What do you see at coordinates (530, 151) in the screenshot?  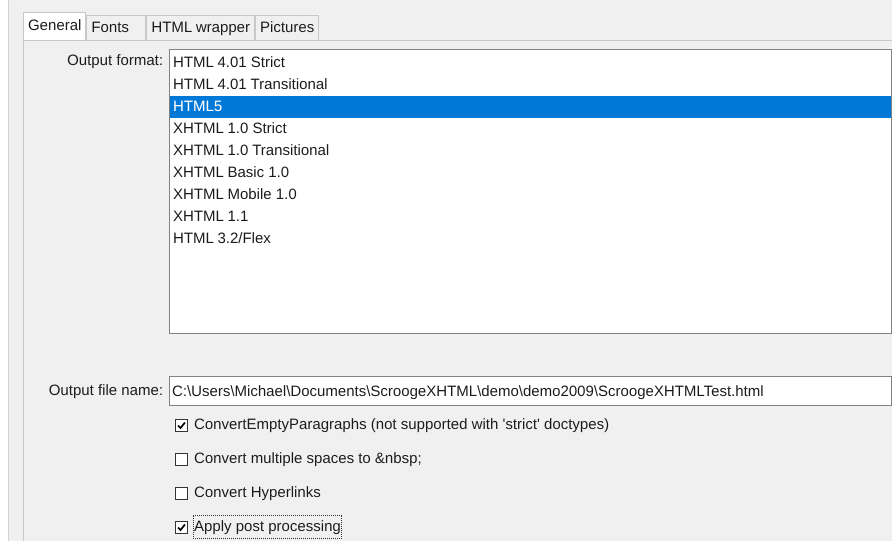 I see `list-item: XHTML 1.0 Transitional` at bounding box center [530, 151].